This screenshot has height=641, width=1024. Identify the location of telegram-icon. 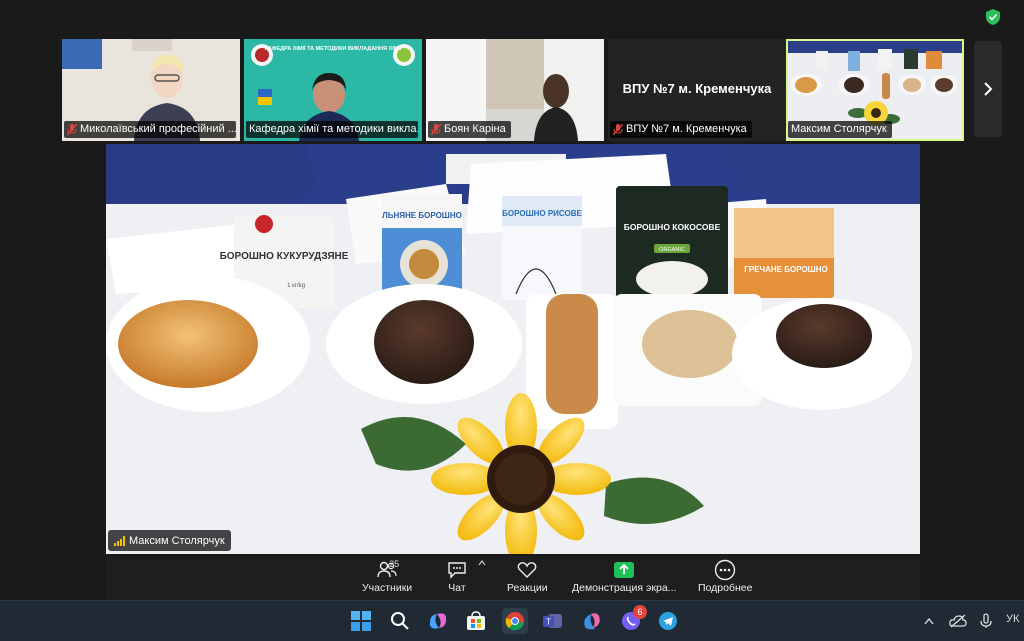
(668, 621).